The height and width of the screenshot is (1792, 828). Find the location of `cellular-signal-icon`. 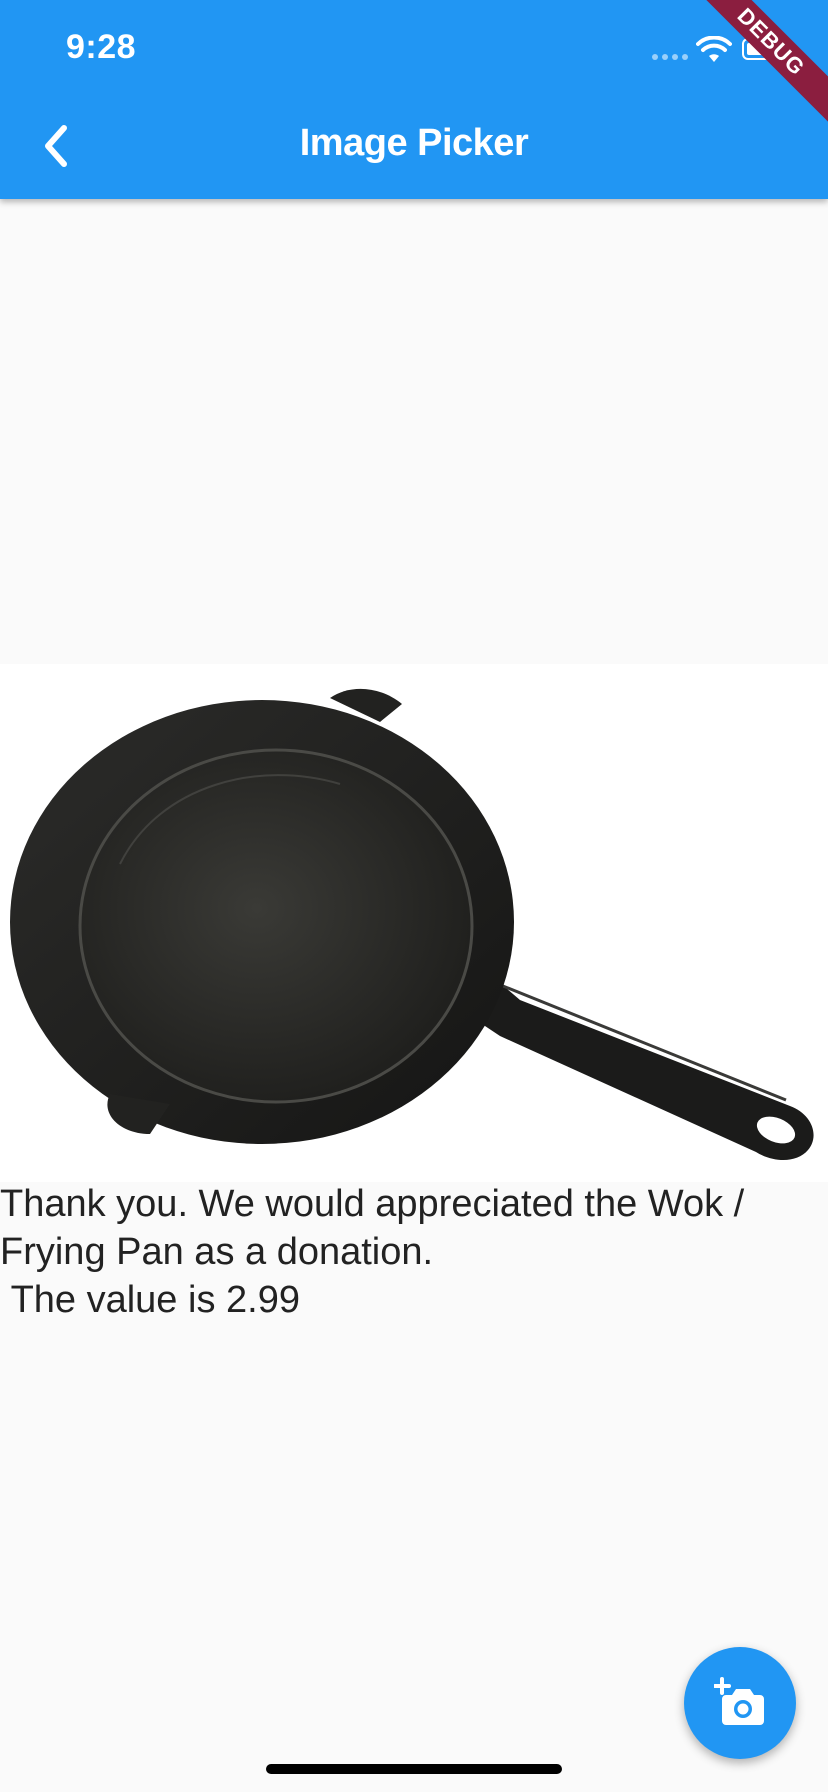

cellular-signal-icon is located at coordinates (670, 57).